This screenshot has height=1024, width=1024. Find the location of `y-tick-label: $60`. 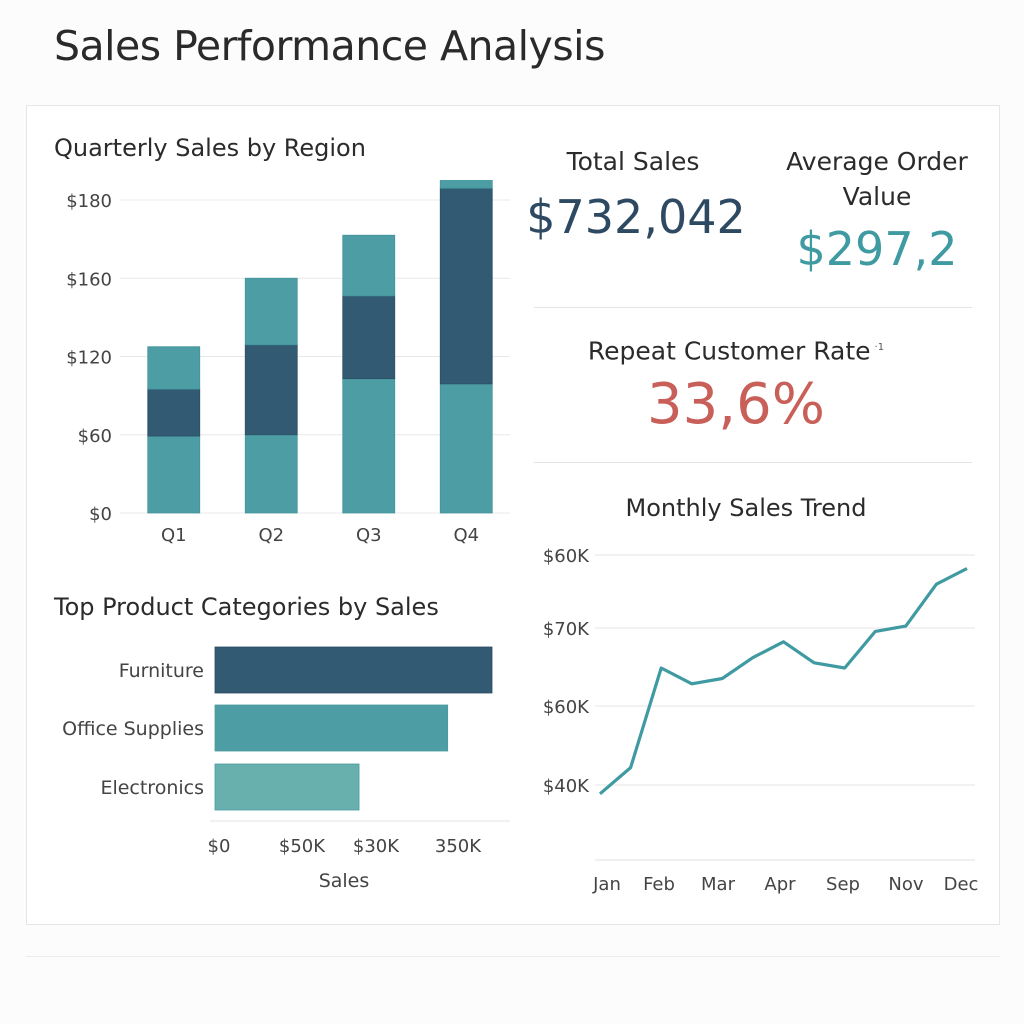

y-tick-label: $60 is located at coordinates (95, 436).